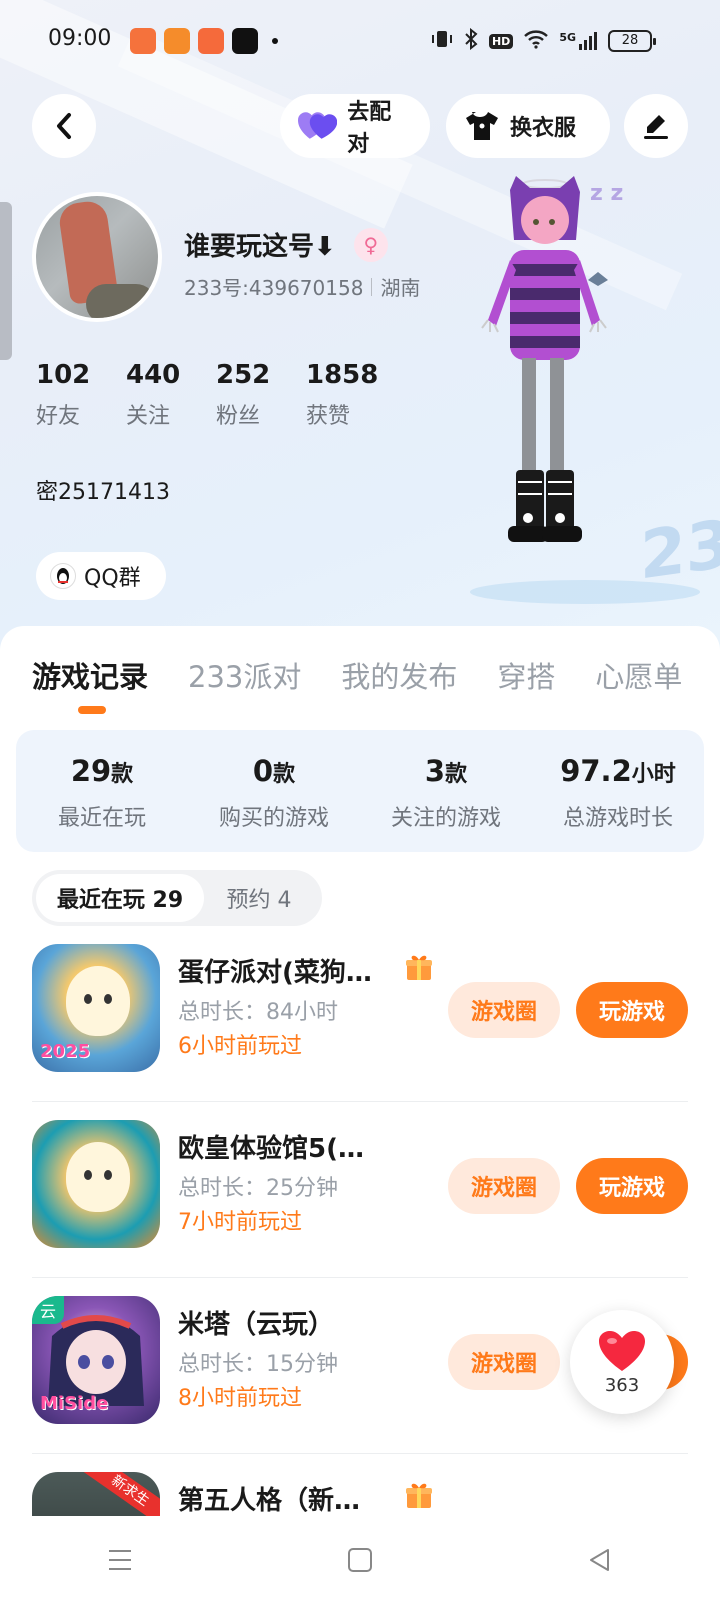 The image size is (720, 1604). I want to click on status-time: 09:00, so click(80, 38).